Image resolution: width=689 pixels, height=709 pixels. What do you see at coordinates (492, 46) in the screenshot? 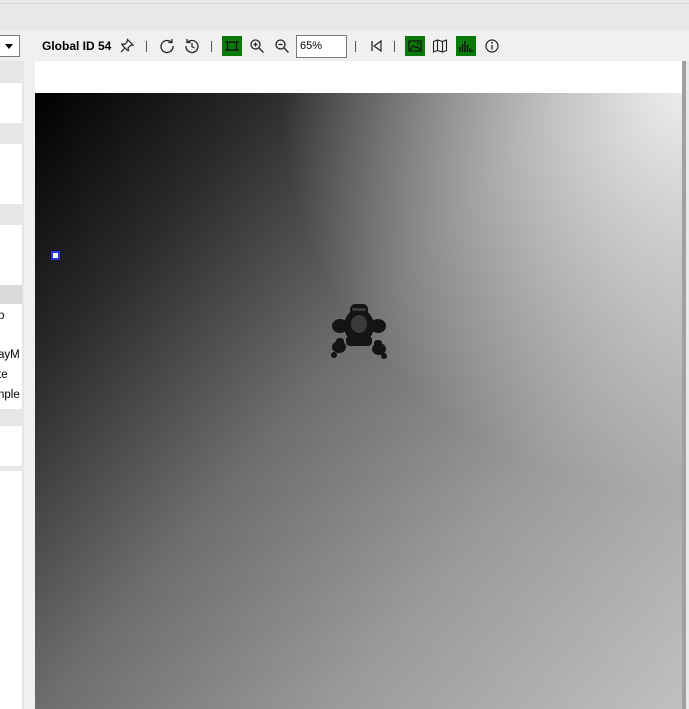
I see `info-icon` at bounding box center [492, 46].